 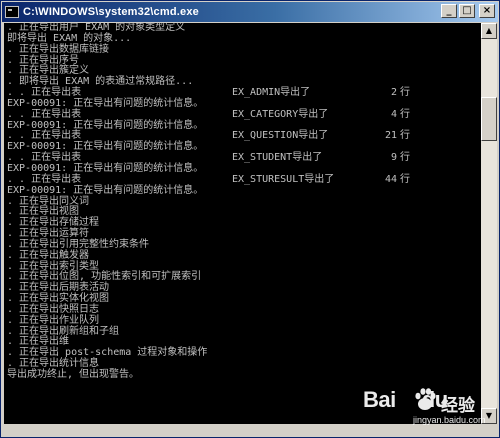 I want to click on export-table-name: EX_ADMIN导出了, so click(x=271, y=93).